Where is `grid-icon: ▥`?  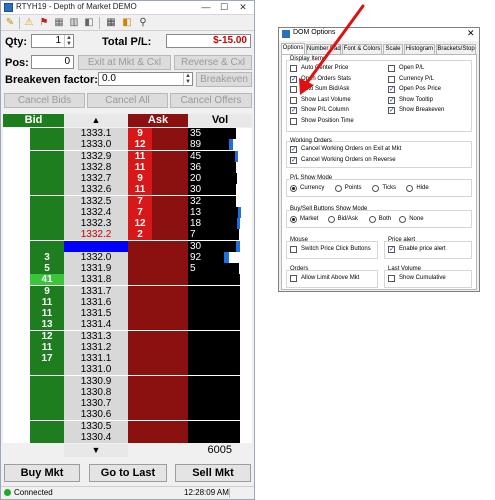 grid-icon: ▥ is located at coordinates (74, 23).